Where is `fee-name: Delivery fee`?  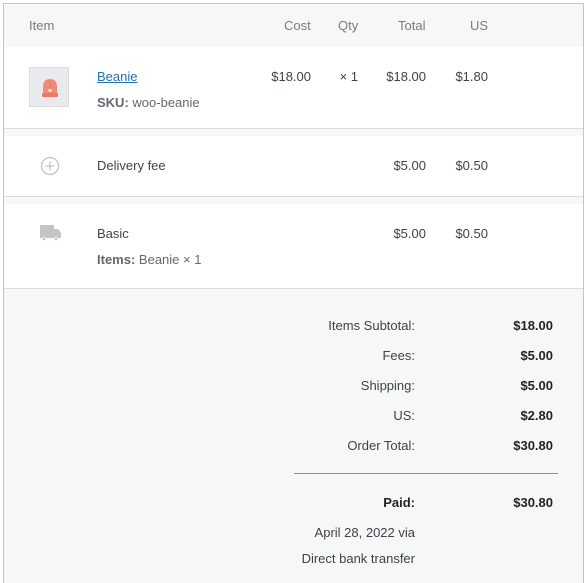
fee-name: Delivery fee is located at coordinates (131, 165).